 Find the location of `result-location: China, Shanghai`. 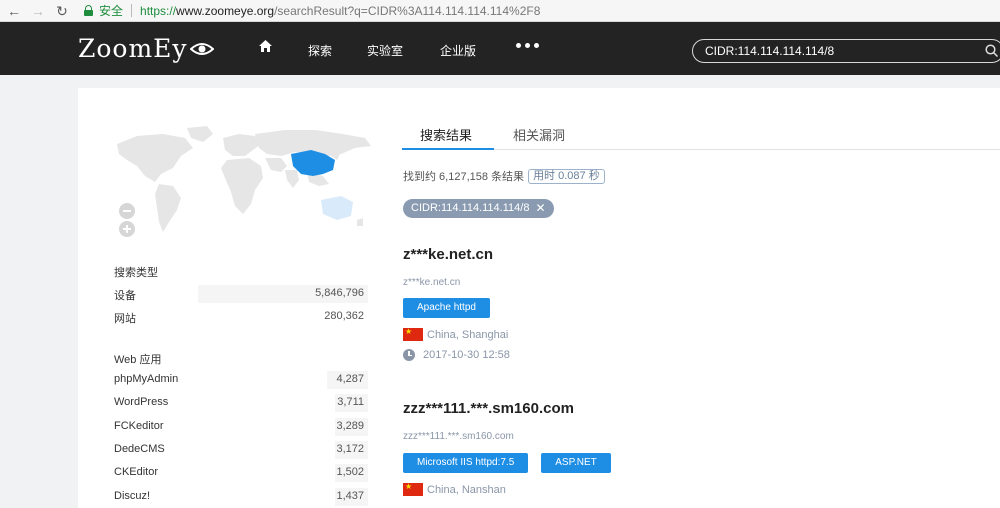

result-location: China, Shanghai is located at coordinates (455, 334).